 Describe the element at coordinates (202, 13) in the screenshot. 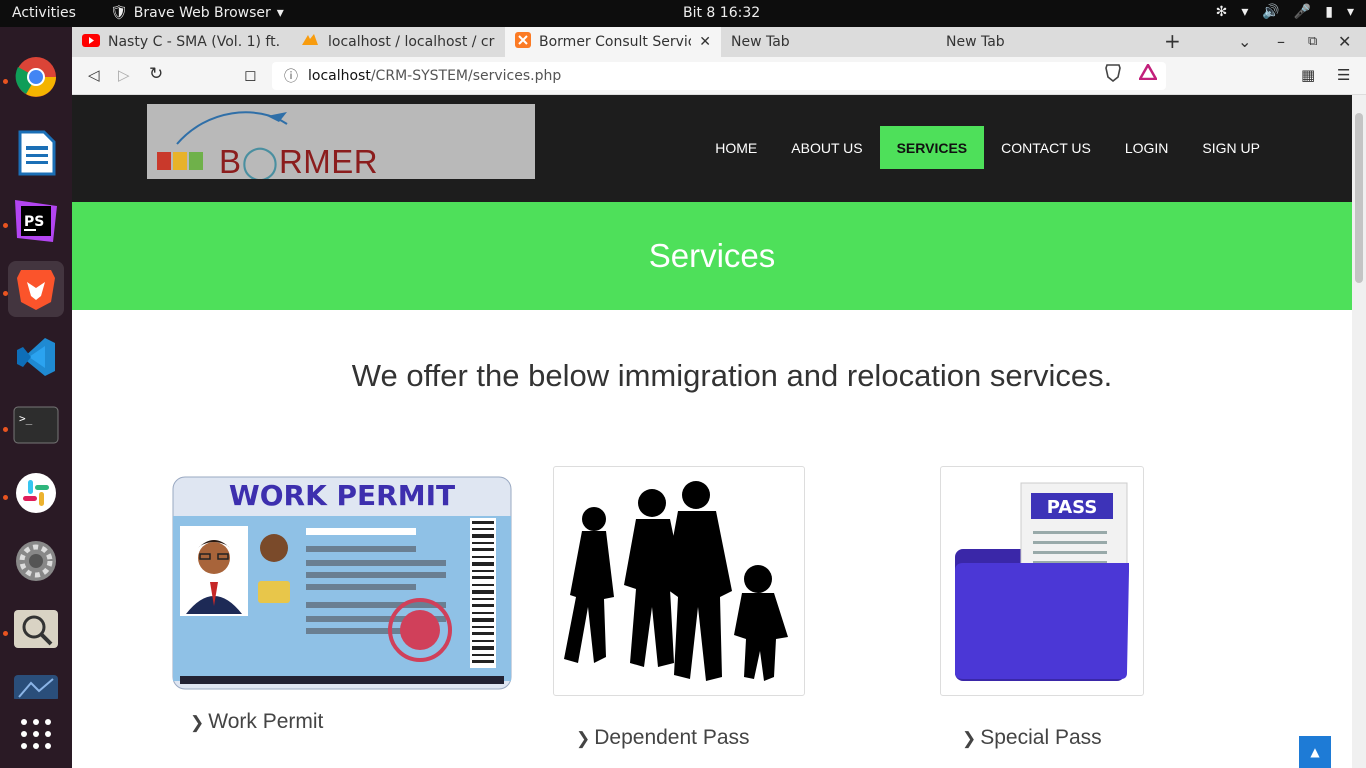

I see `app-menu-label: Brave Web Browser` at that location.